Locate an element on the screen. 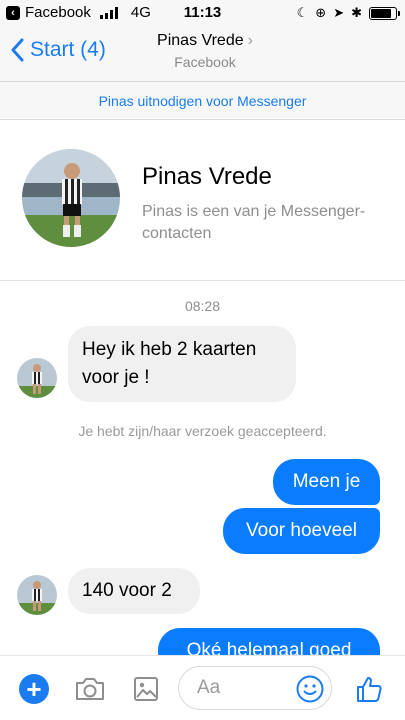 The width and height of the screenshot is (405, 720). gallery-button is located at coordinates (146, 688).